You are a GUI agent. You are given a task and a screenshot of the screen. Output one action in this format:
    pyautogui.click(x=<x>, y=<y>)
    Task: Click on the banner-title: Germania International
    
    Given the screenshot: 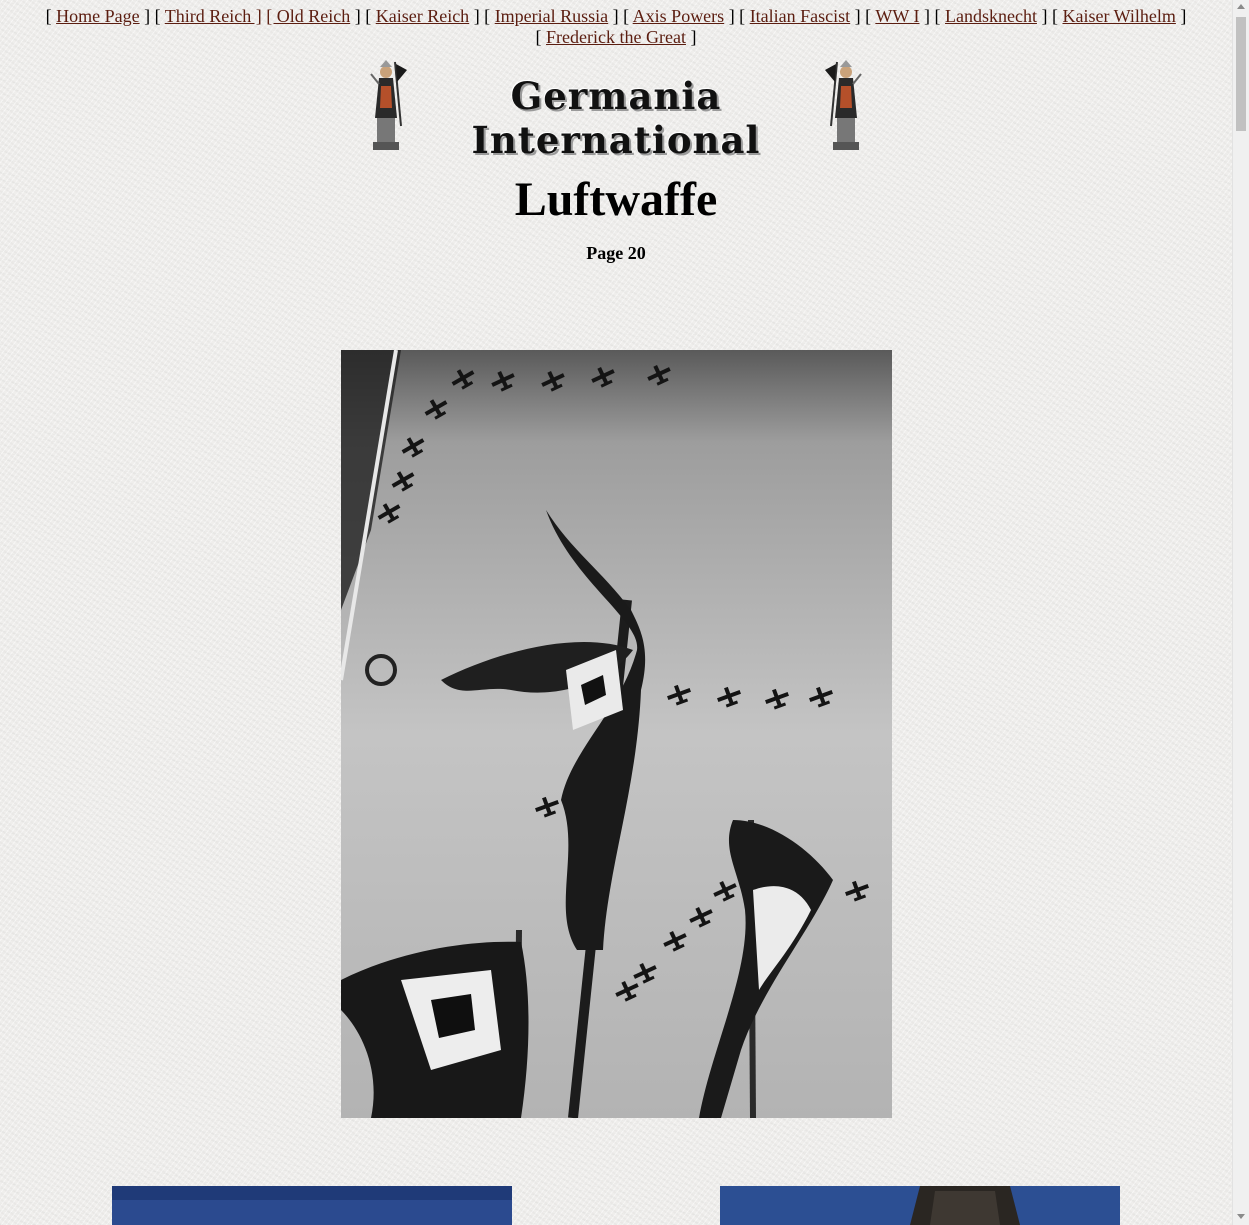 What is the action you would take?
    pyautogui.click(x=616, y=118)
    